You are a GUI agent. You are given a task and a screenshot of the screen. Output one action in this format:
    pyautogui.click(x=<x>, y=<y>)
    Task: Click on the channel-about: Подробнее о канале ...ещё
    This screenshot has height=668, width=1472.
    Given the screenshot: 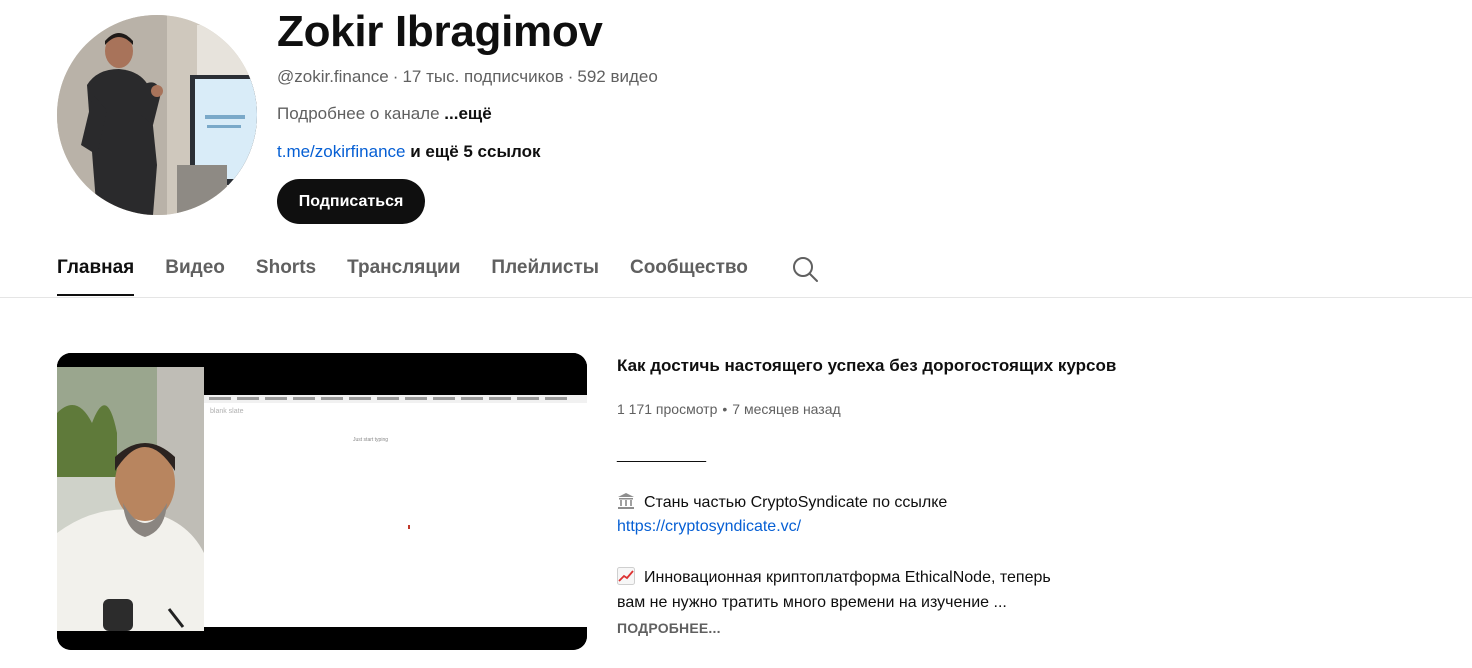 What is the action you would take?
    pyautogui.click(x=384, y=114)
    